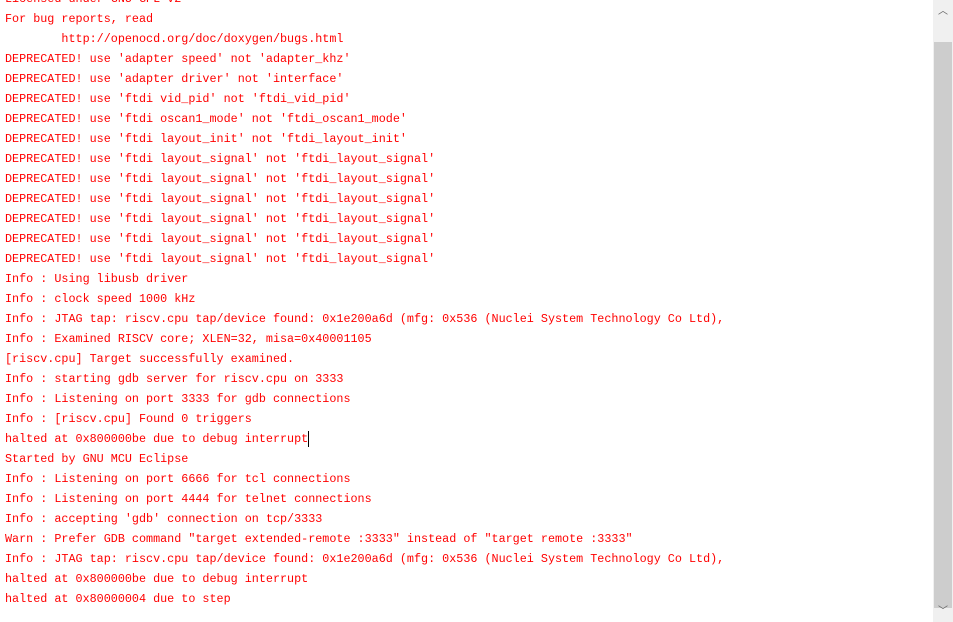 The image size is (953, 622). I want to click on console-line-text: Info : [riscv.cpu] Found 0 triggers, so click(128, 419).